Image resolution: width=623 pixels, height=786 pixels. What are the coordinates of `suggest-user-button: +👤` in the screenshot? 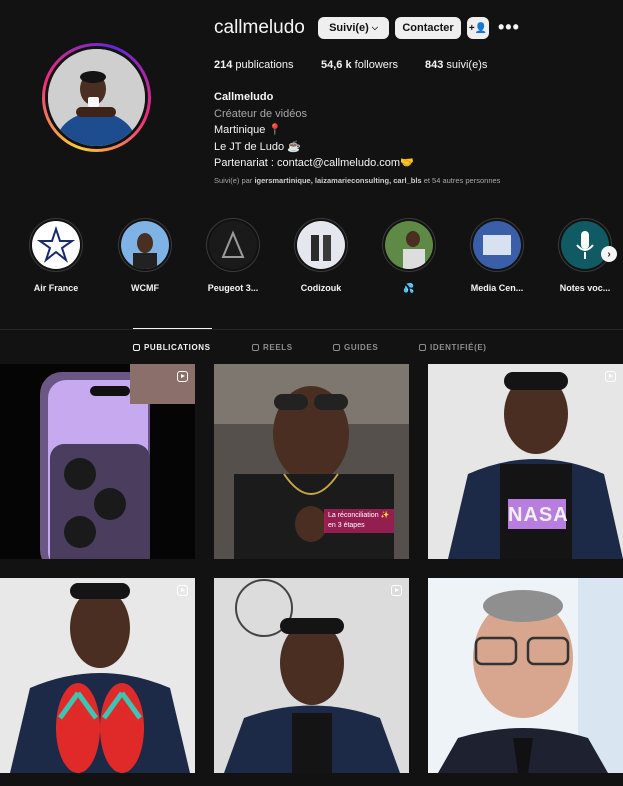 It's located at (478, 28).